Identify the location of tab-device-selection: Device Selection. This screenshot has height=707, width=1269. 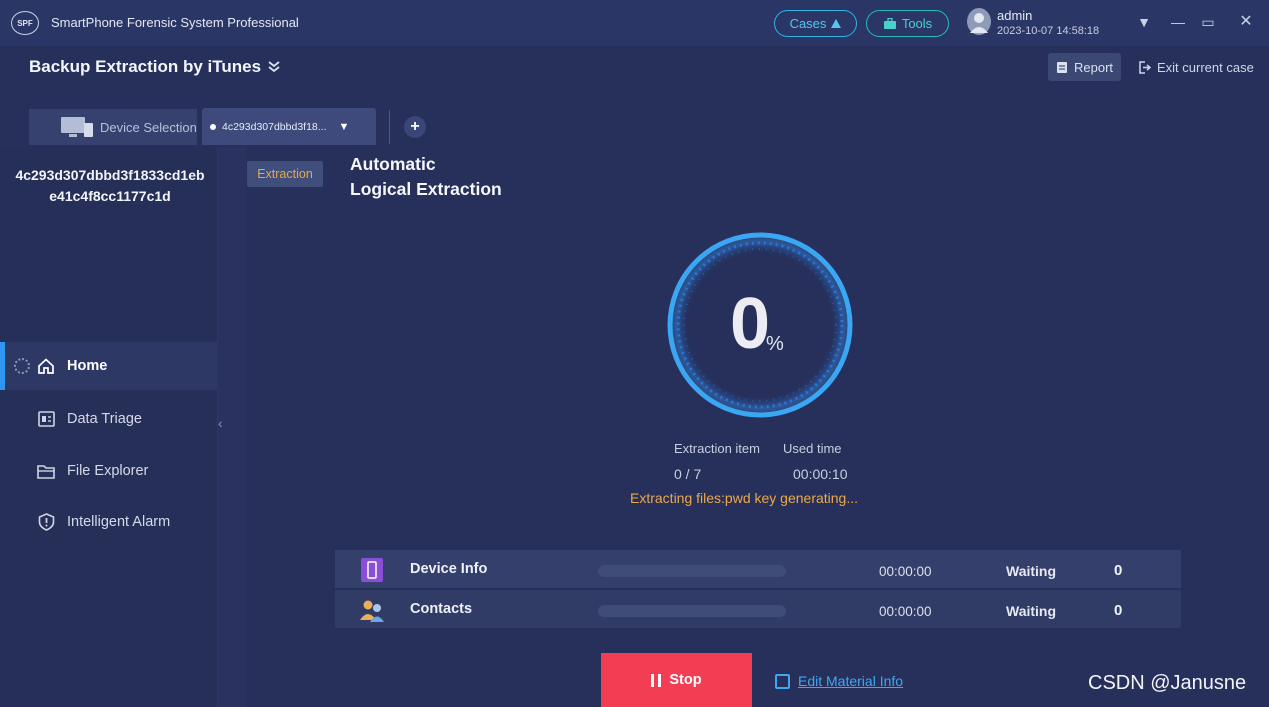
(113, 127).